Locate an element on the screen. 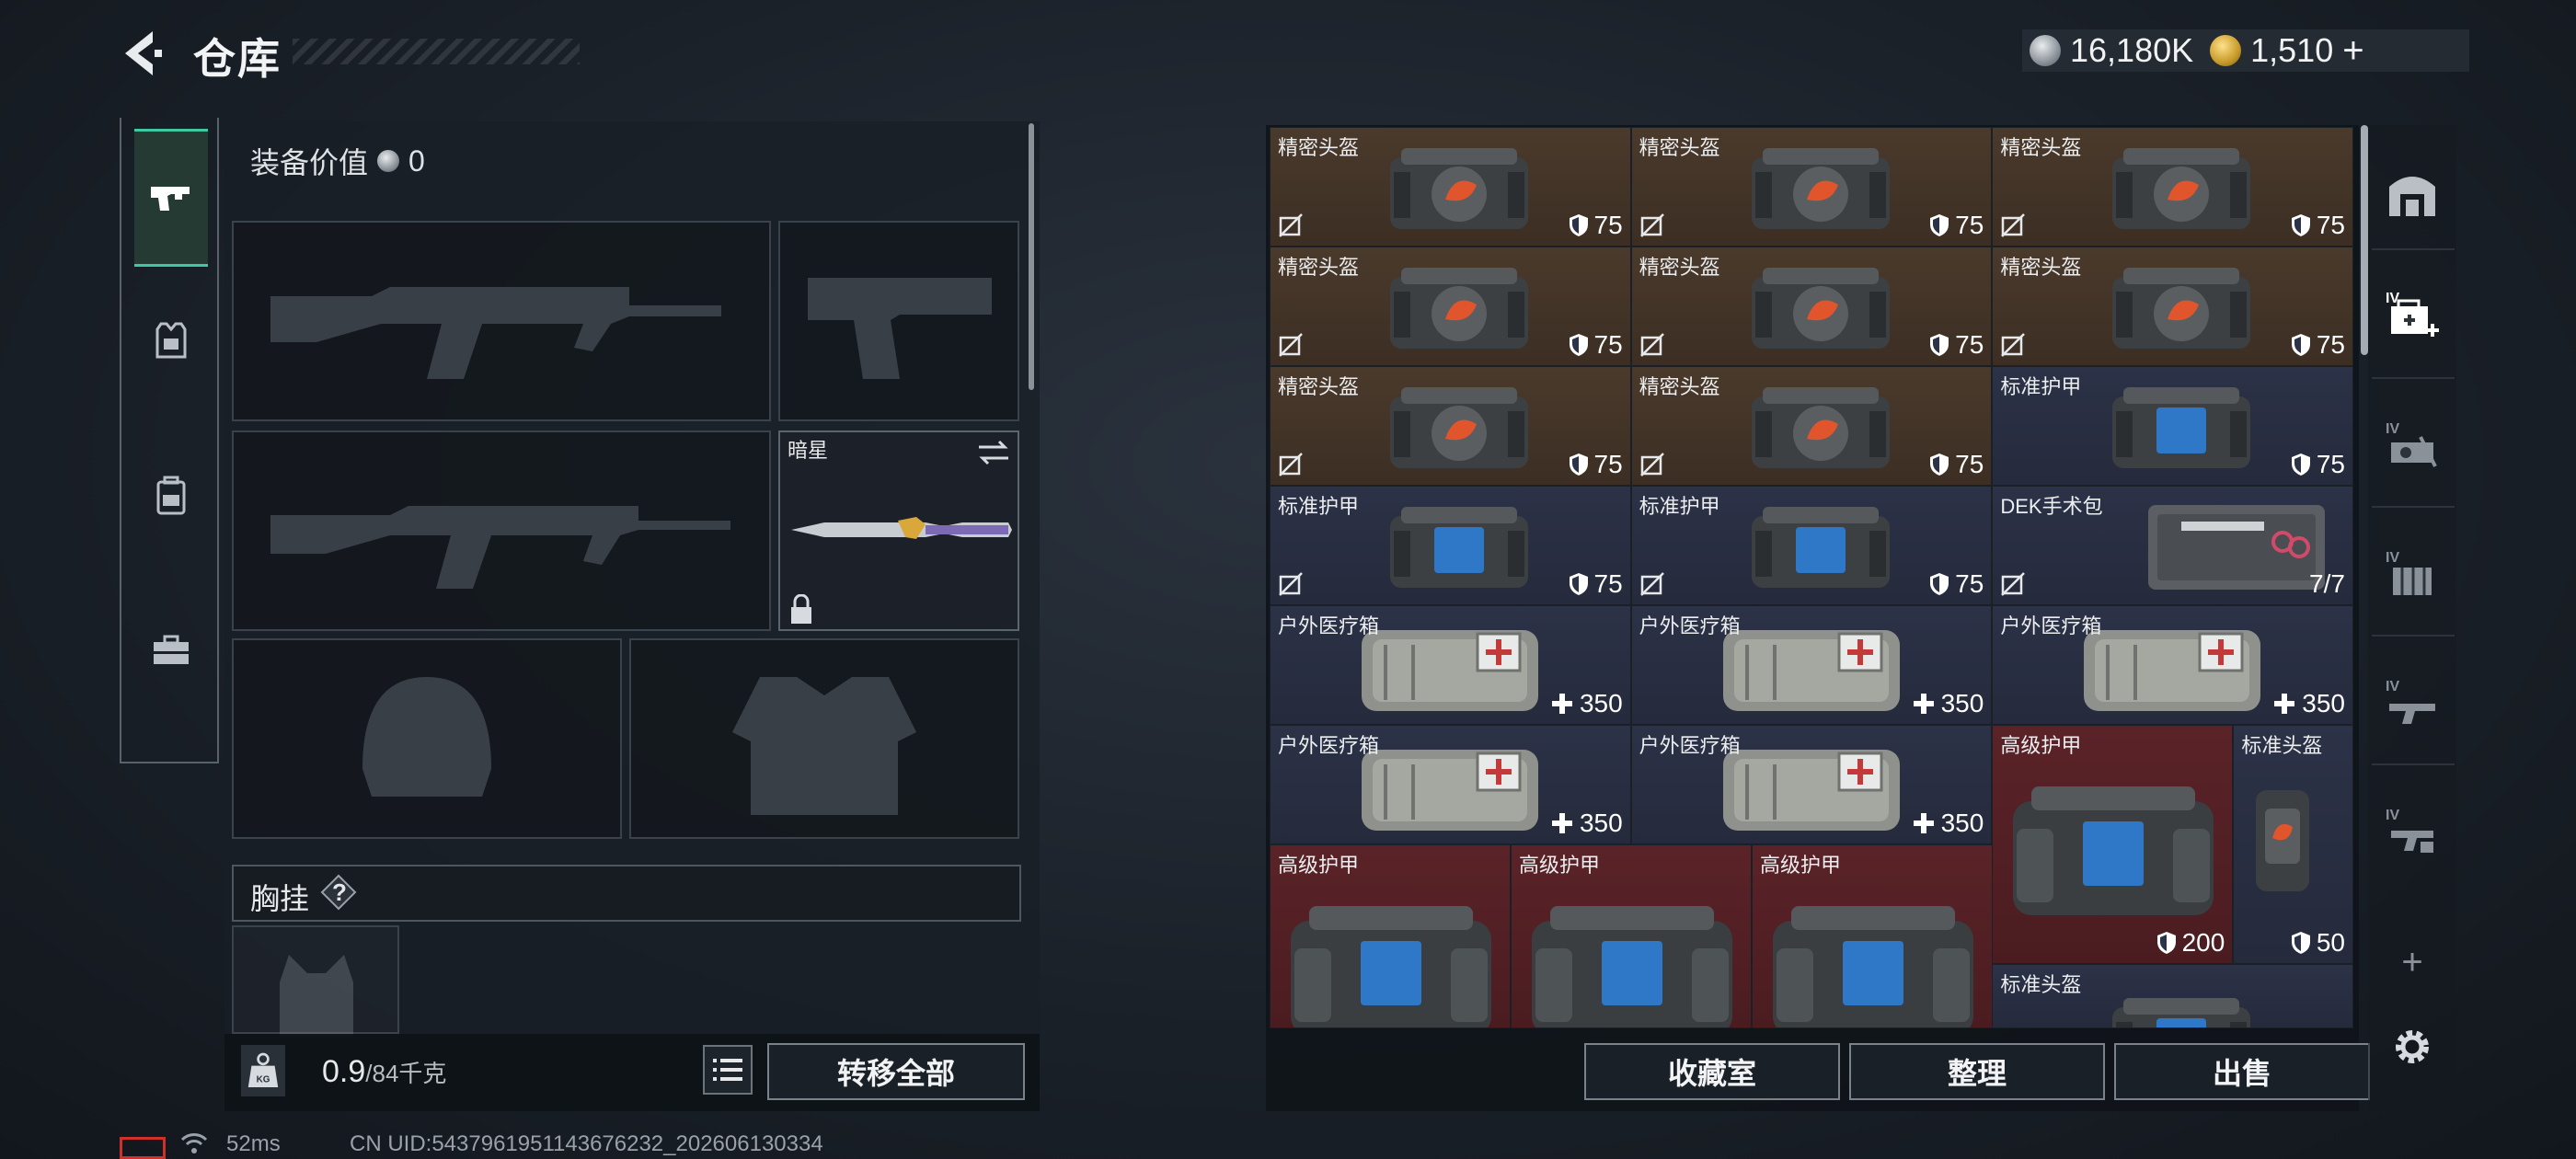  item-value: 350 is located at coordinates (1948, 703).